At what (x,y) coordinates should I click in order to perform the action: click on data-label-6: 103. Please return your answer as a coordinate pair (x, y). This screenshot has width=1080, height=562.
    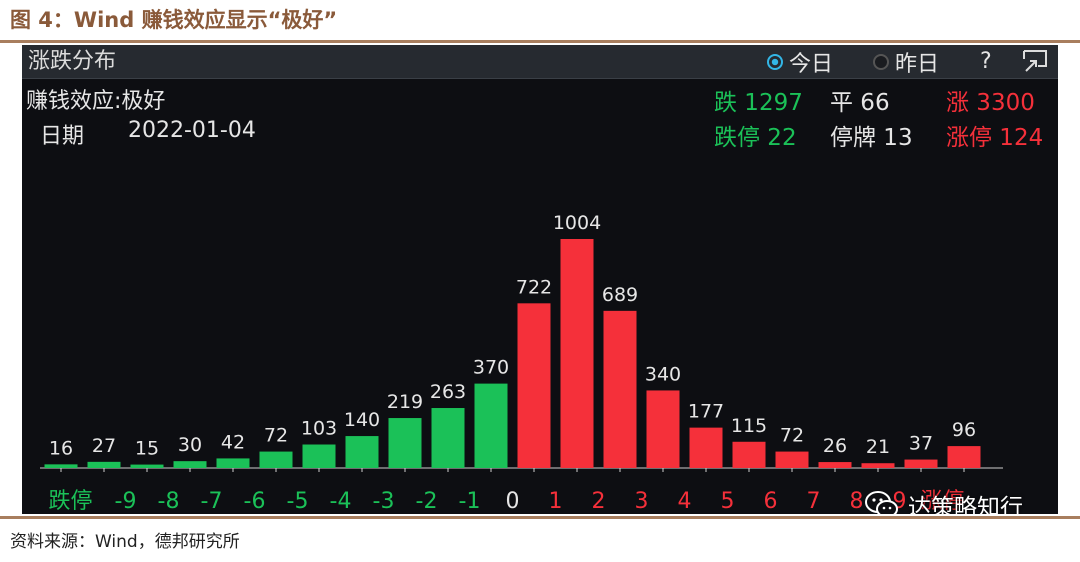
    Looking at the image, I should click on (319, 429).